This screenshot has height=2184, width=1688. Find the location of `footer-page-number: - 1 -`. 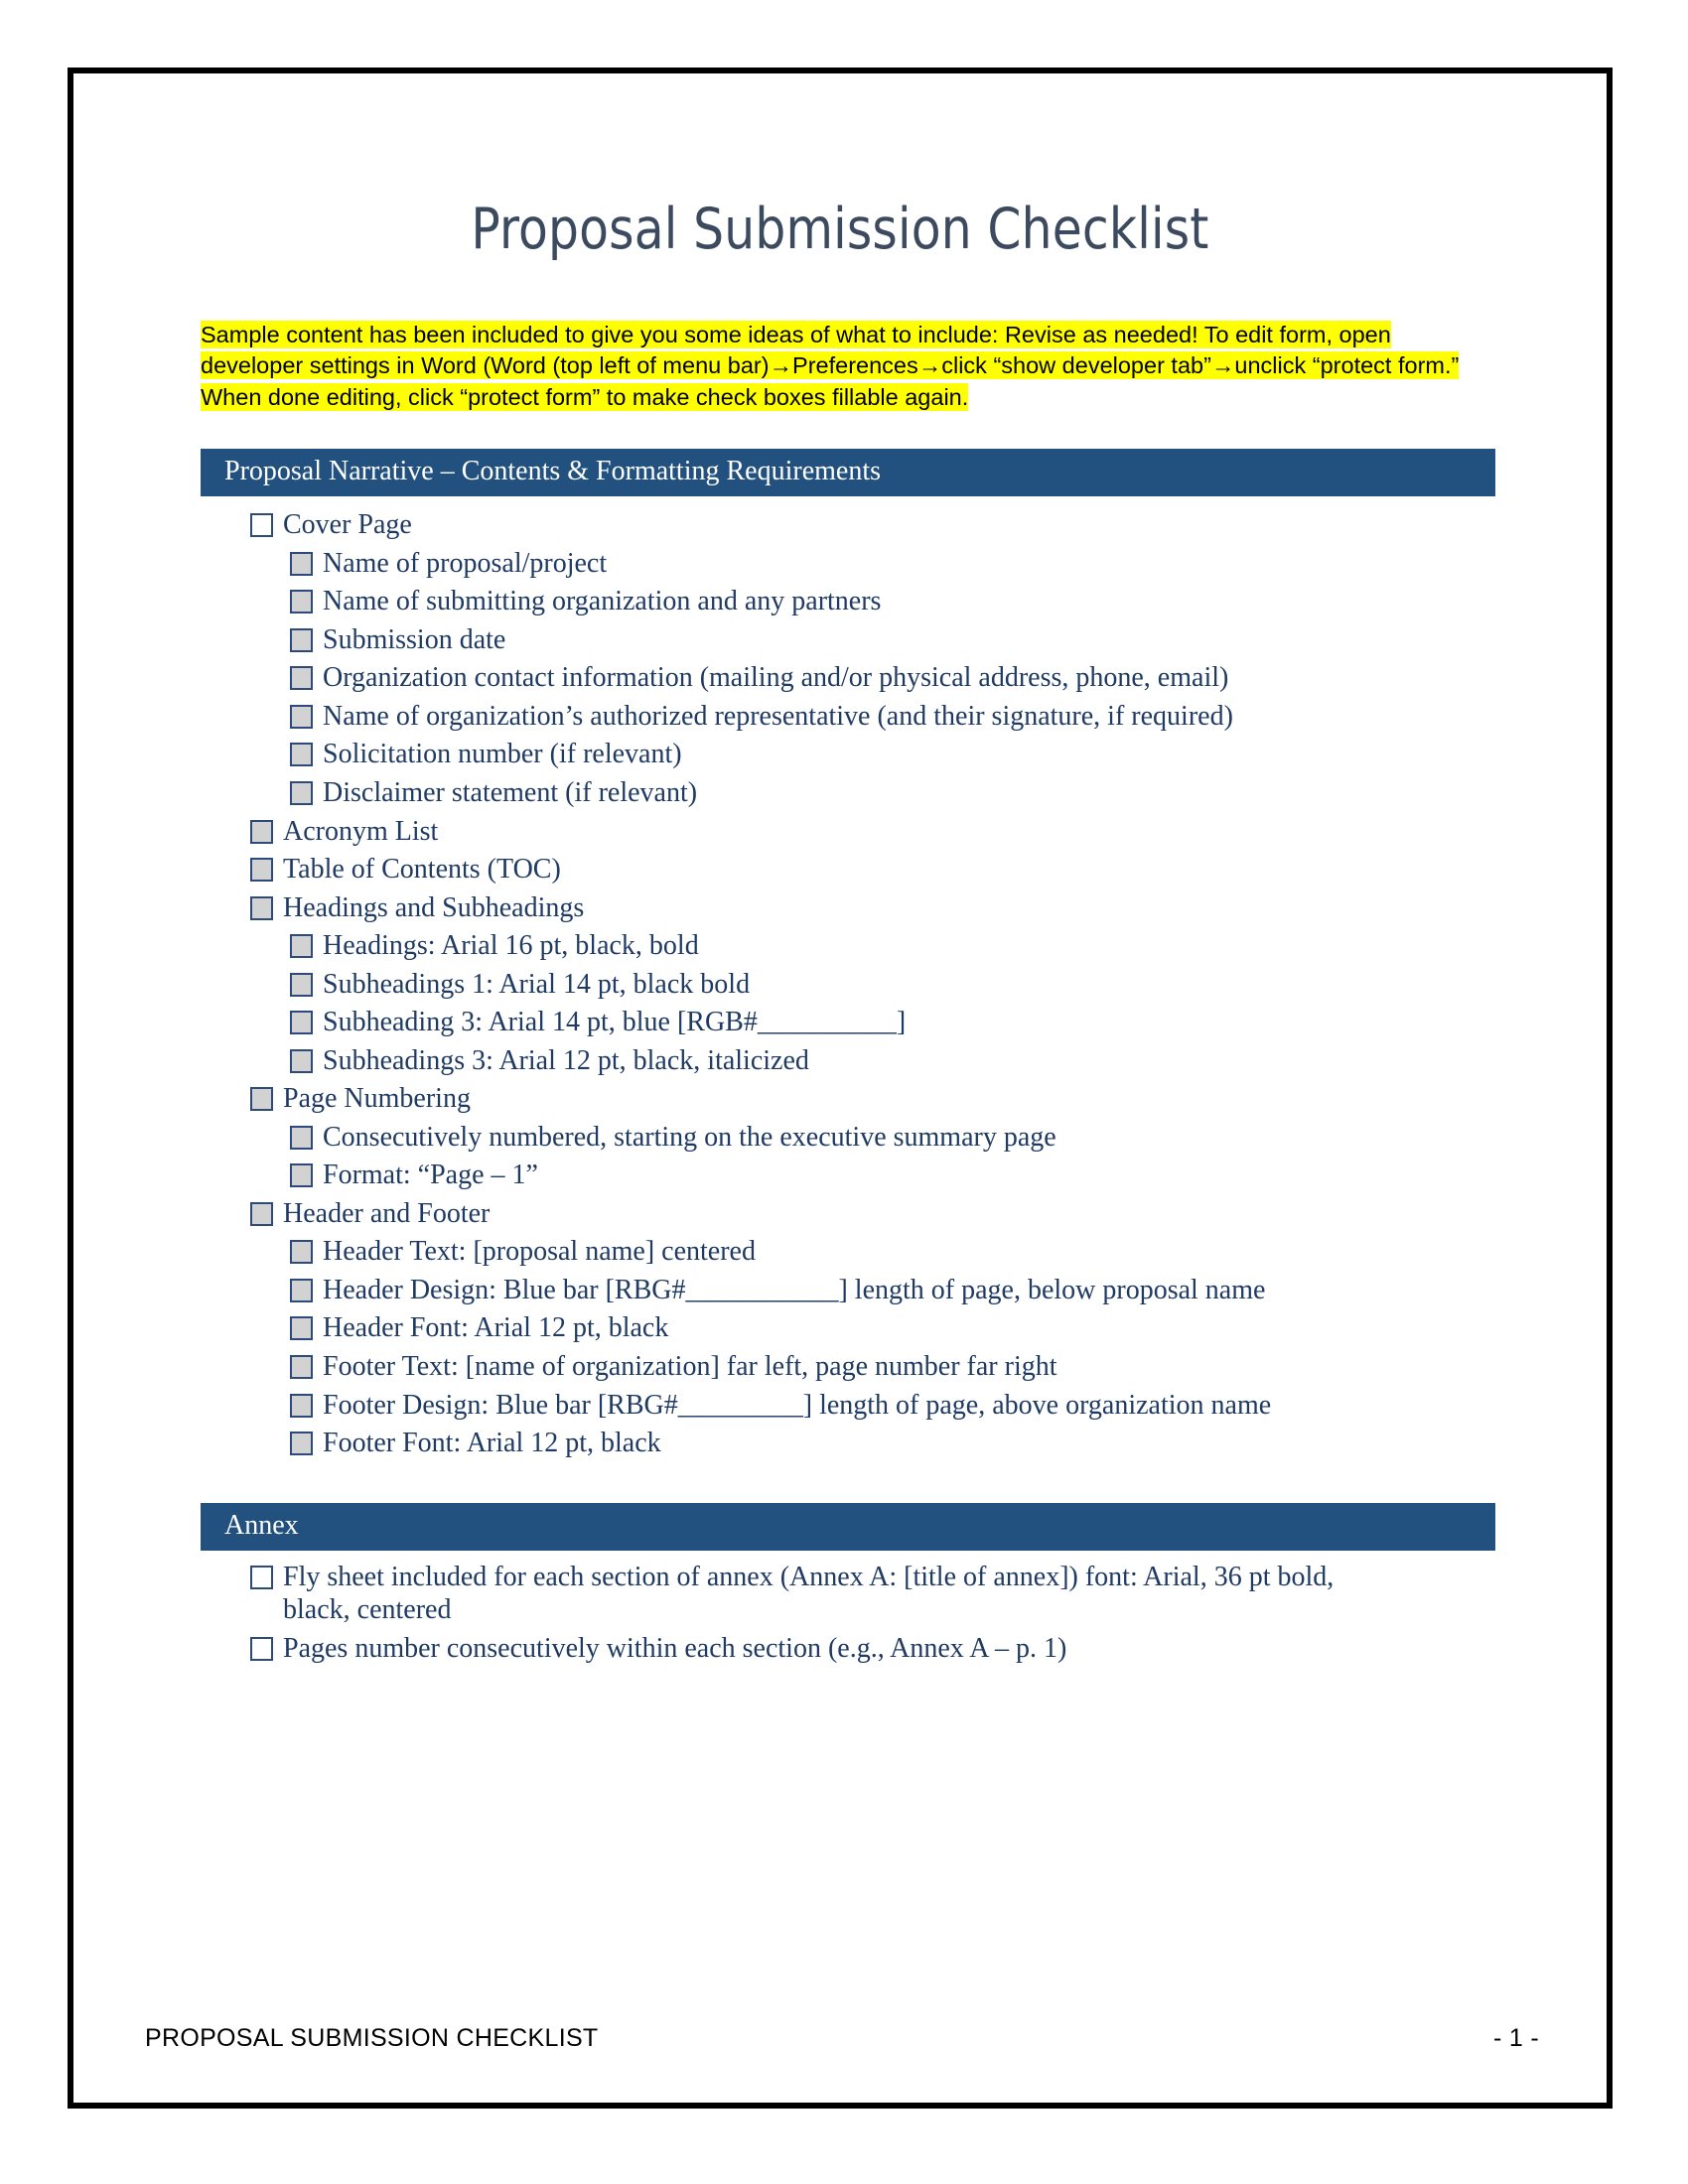

footer-page-number: - 1 - is located at coordinates (1516, 2038).